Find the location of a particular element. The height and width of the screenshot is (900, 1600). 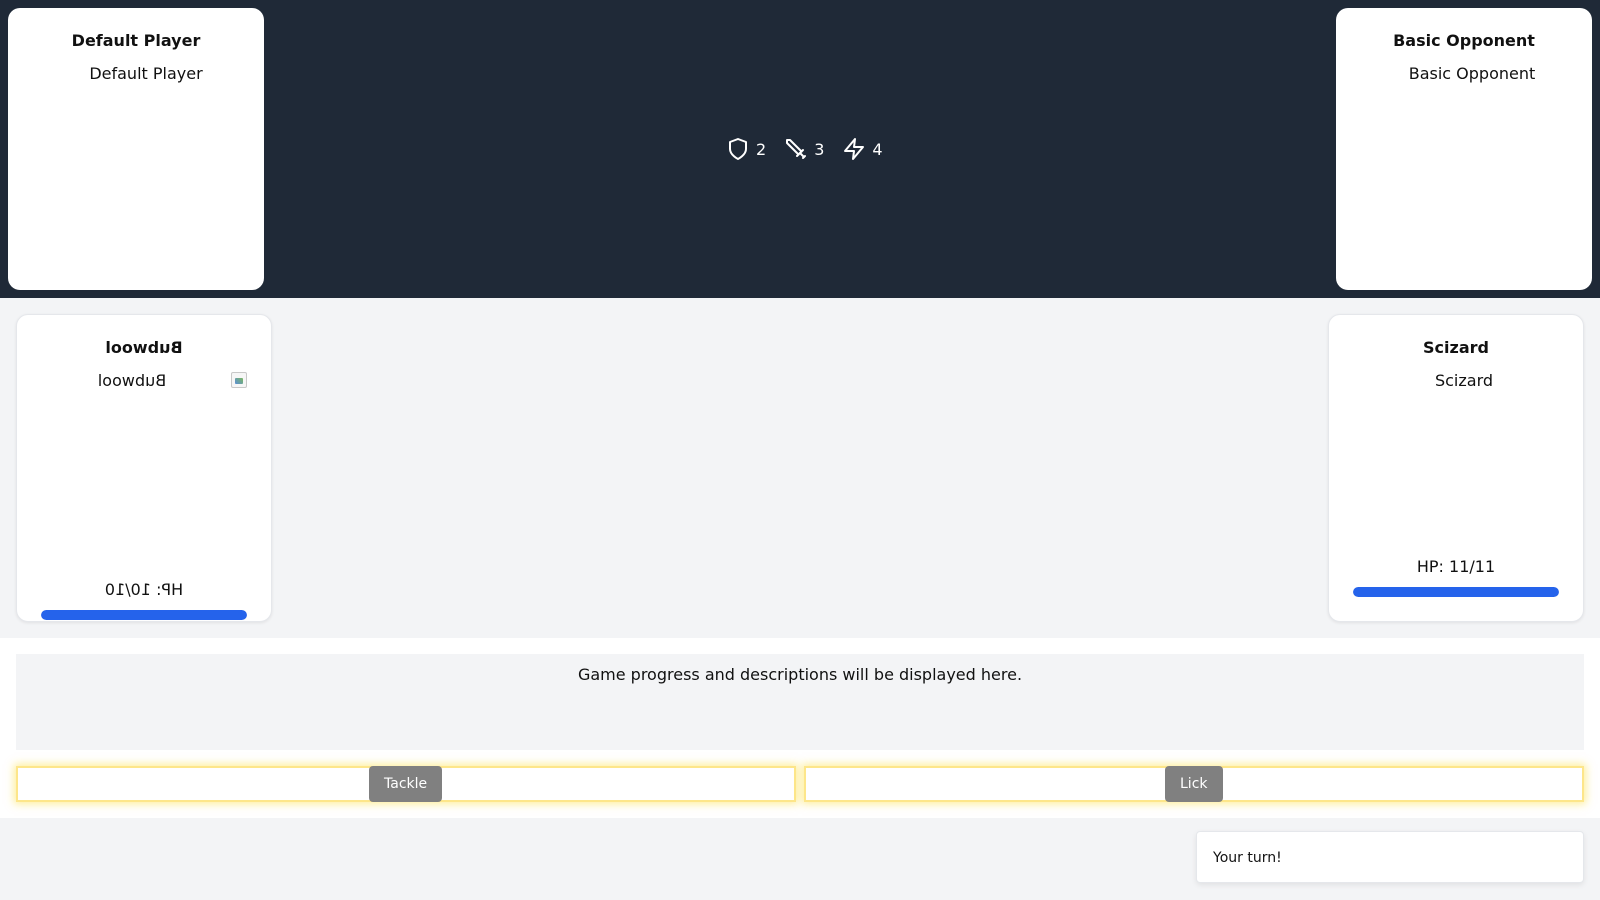

attack-stat: 3 is located at coordinates (804, 149).